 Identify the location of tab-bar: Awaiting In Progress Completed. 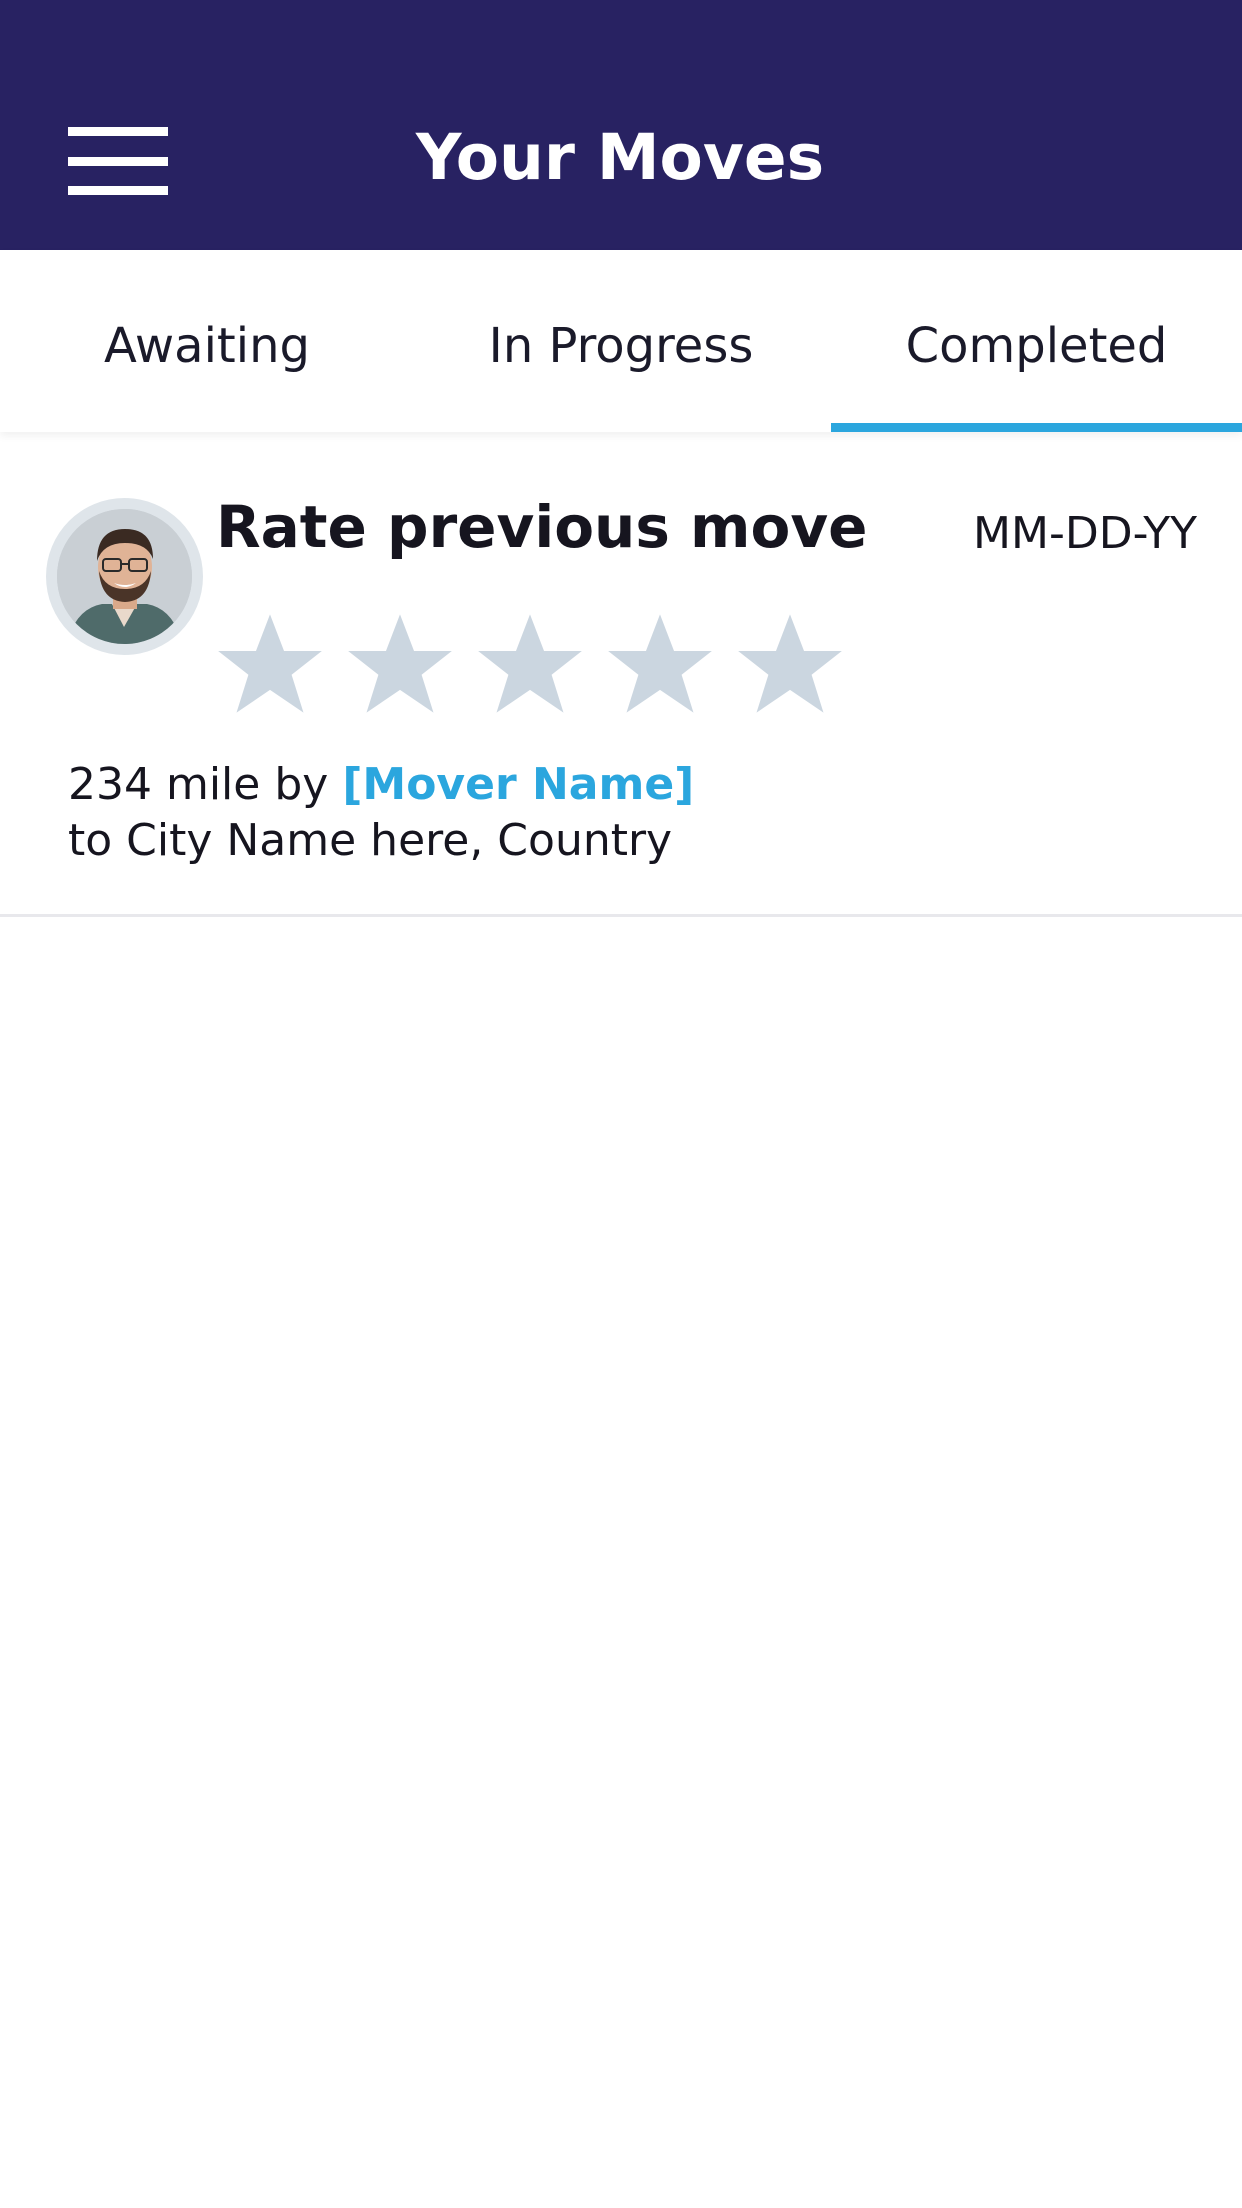
(621, 341).